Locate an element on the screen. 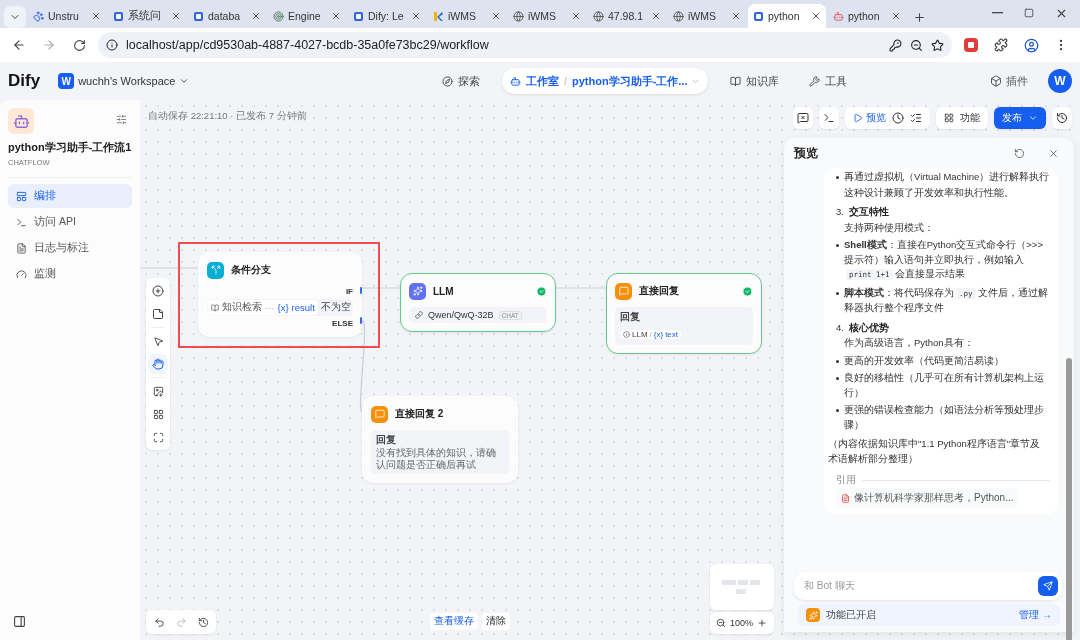  key-icon is located at coordinates (895, 45).